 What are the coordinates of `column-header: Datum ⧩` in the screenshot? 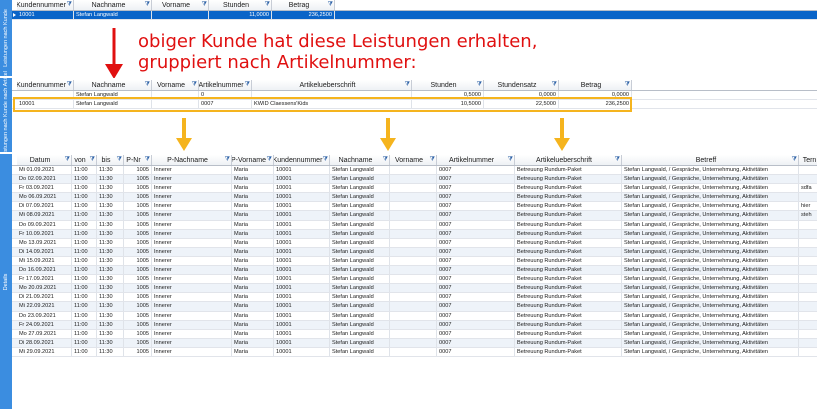 It's located at (44, 160).